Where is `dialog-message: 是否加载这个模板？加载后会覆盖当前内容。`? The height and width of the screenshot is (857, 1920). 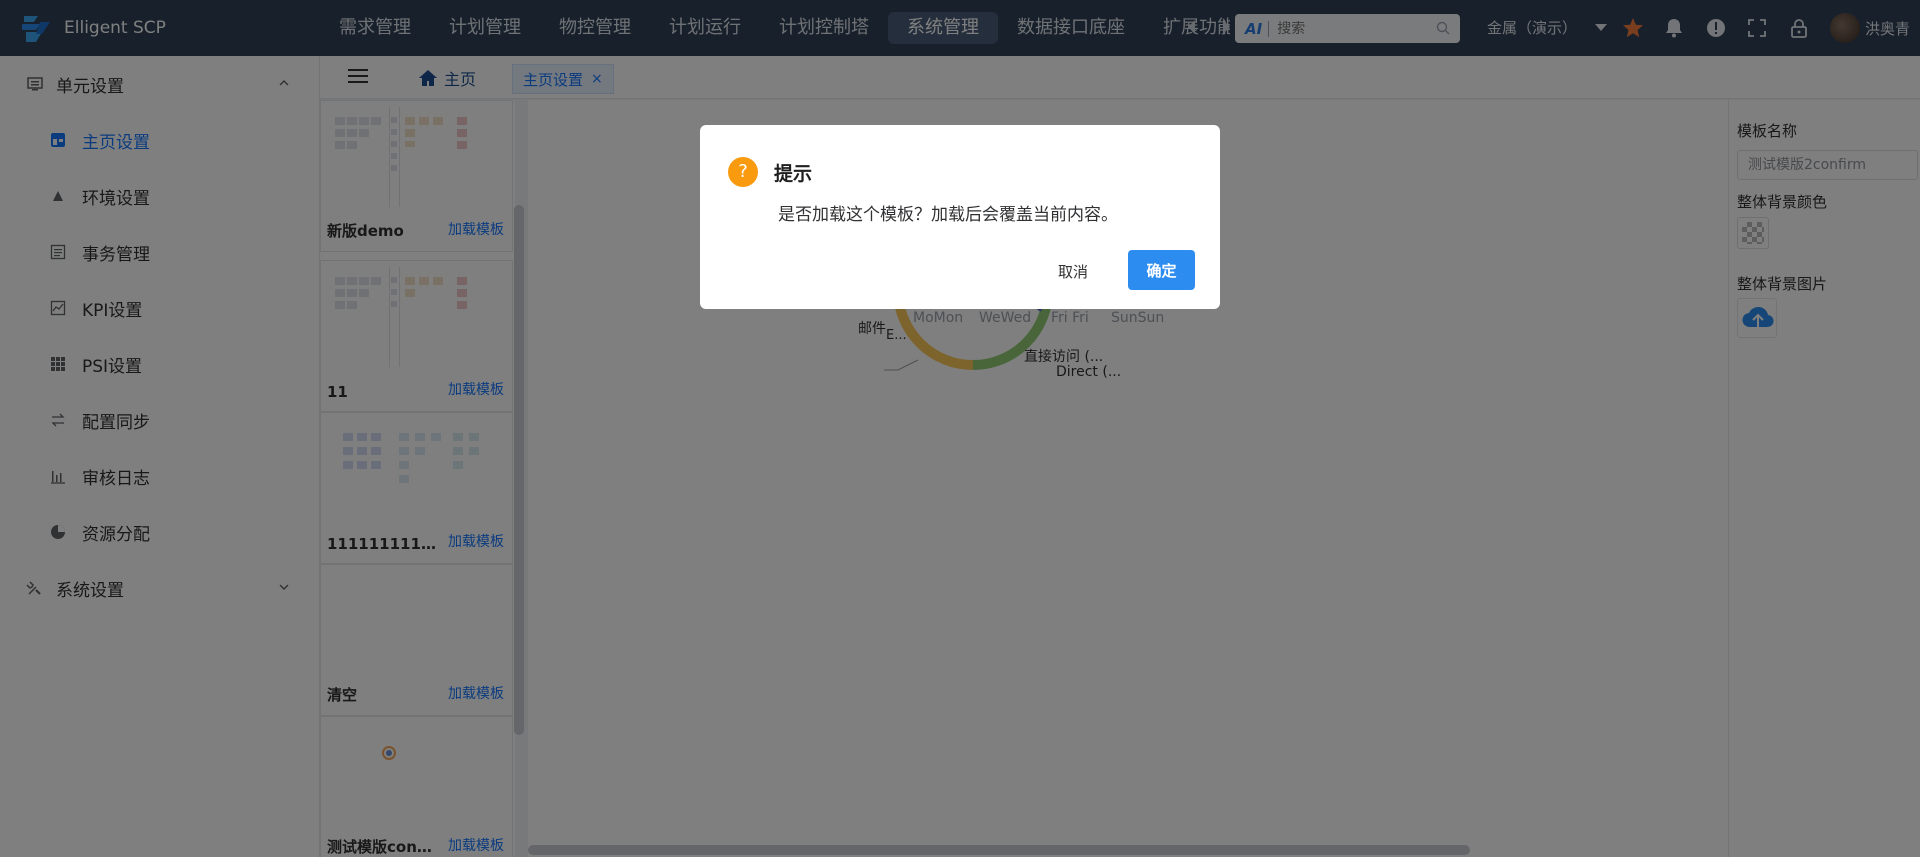
dialog-message: 是否加载这个模板？加载后会覆盖当前内容。 is located at coordinates (948, 215).